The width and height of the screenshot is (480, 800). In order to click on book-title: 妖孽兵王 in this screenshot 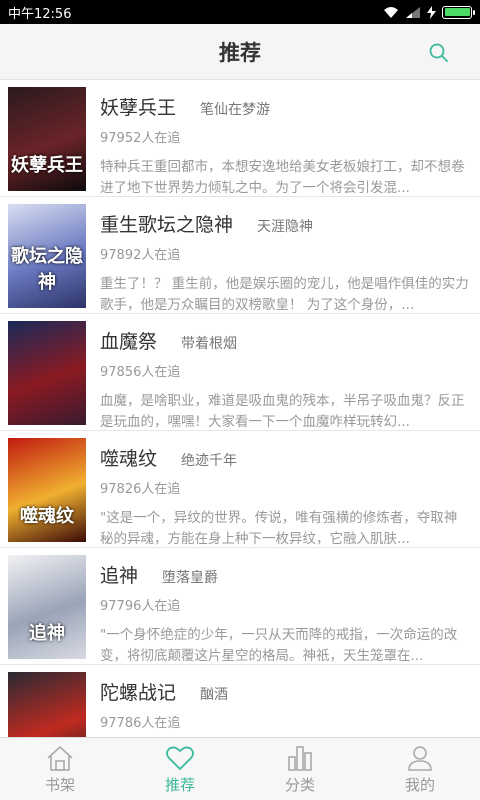, I will do `click(138, 106)`.